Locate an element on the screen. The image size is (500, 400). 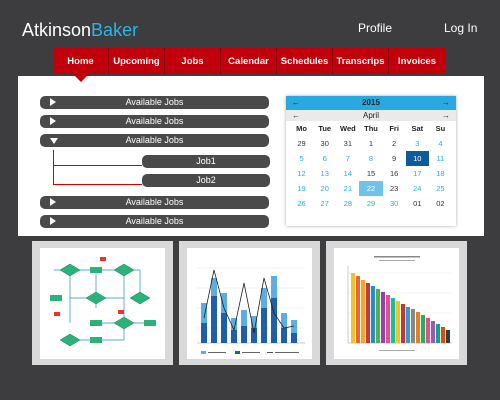
weekday-header: Sat is located at coordinates (417, 128).